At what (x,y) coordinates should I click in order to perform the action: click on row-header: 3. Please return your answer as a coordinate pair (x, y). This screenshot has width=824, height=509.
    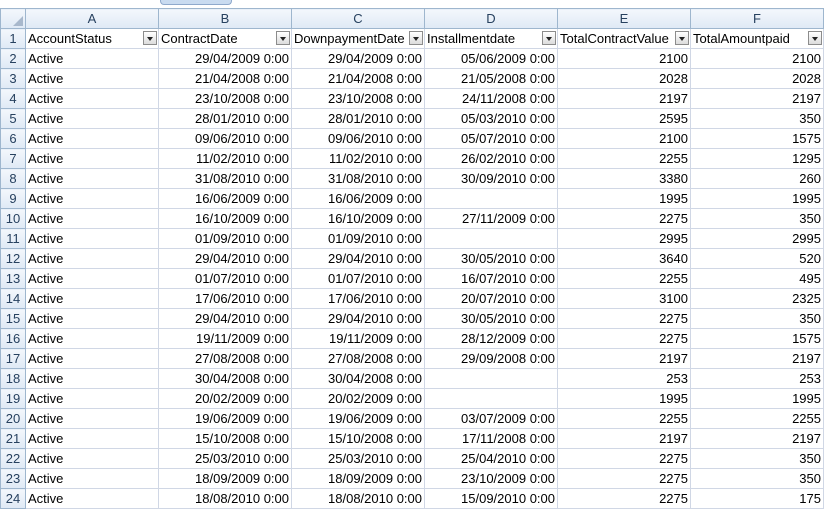
    Looking at the image, I should click on (13, 78).